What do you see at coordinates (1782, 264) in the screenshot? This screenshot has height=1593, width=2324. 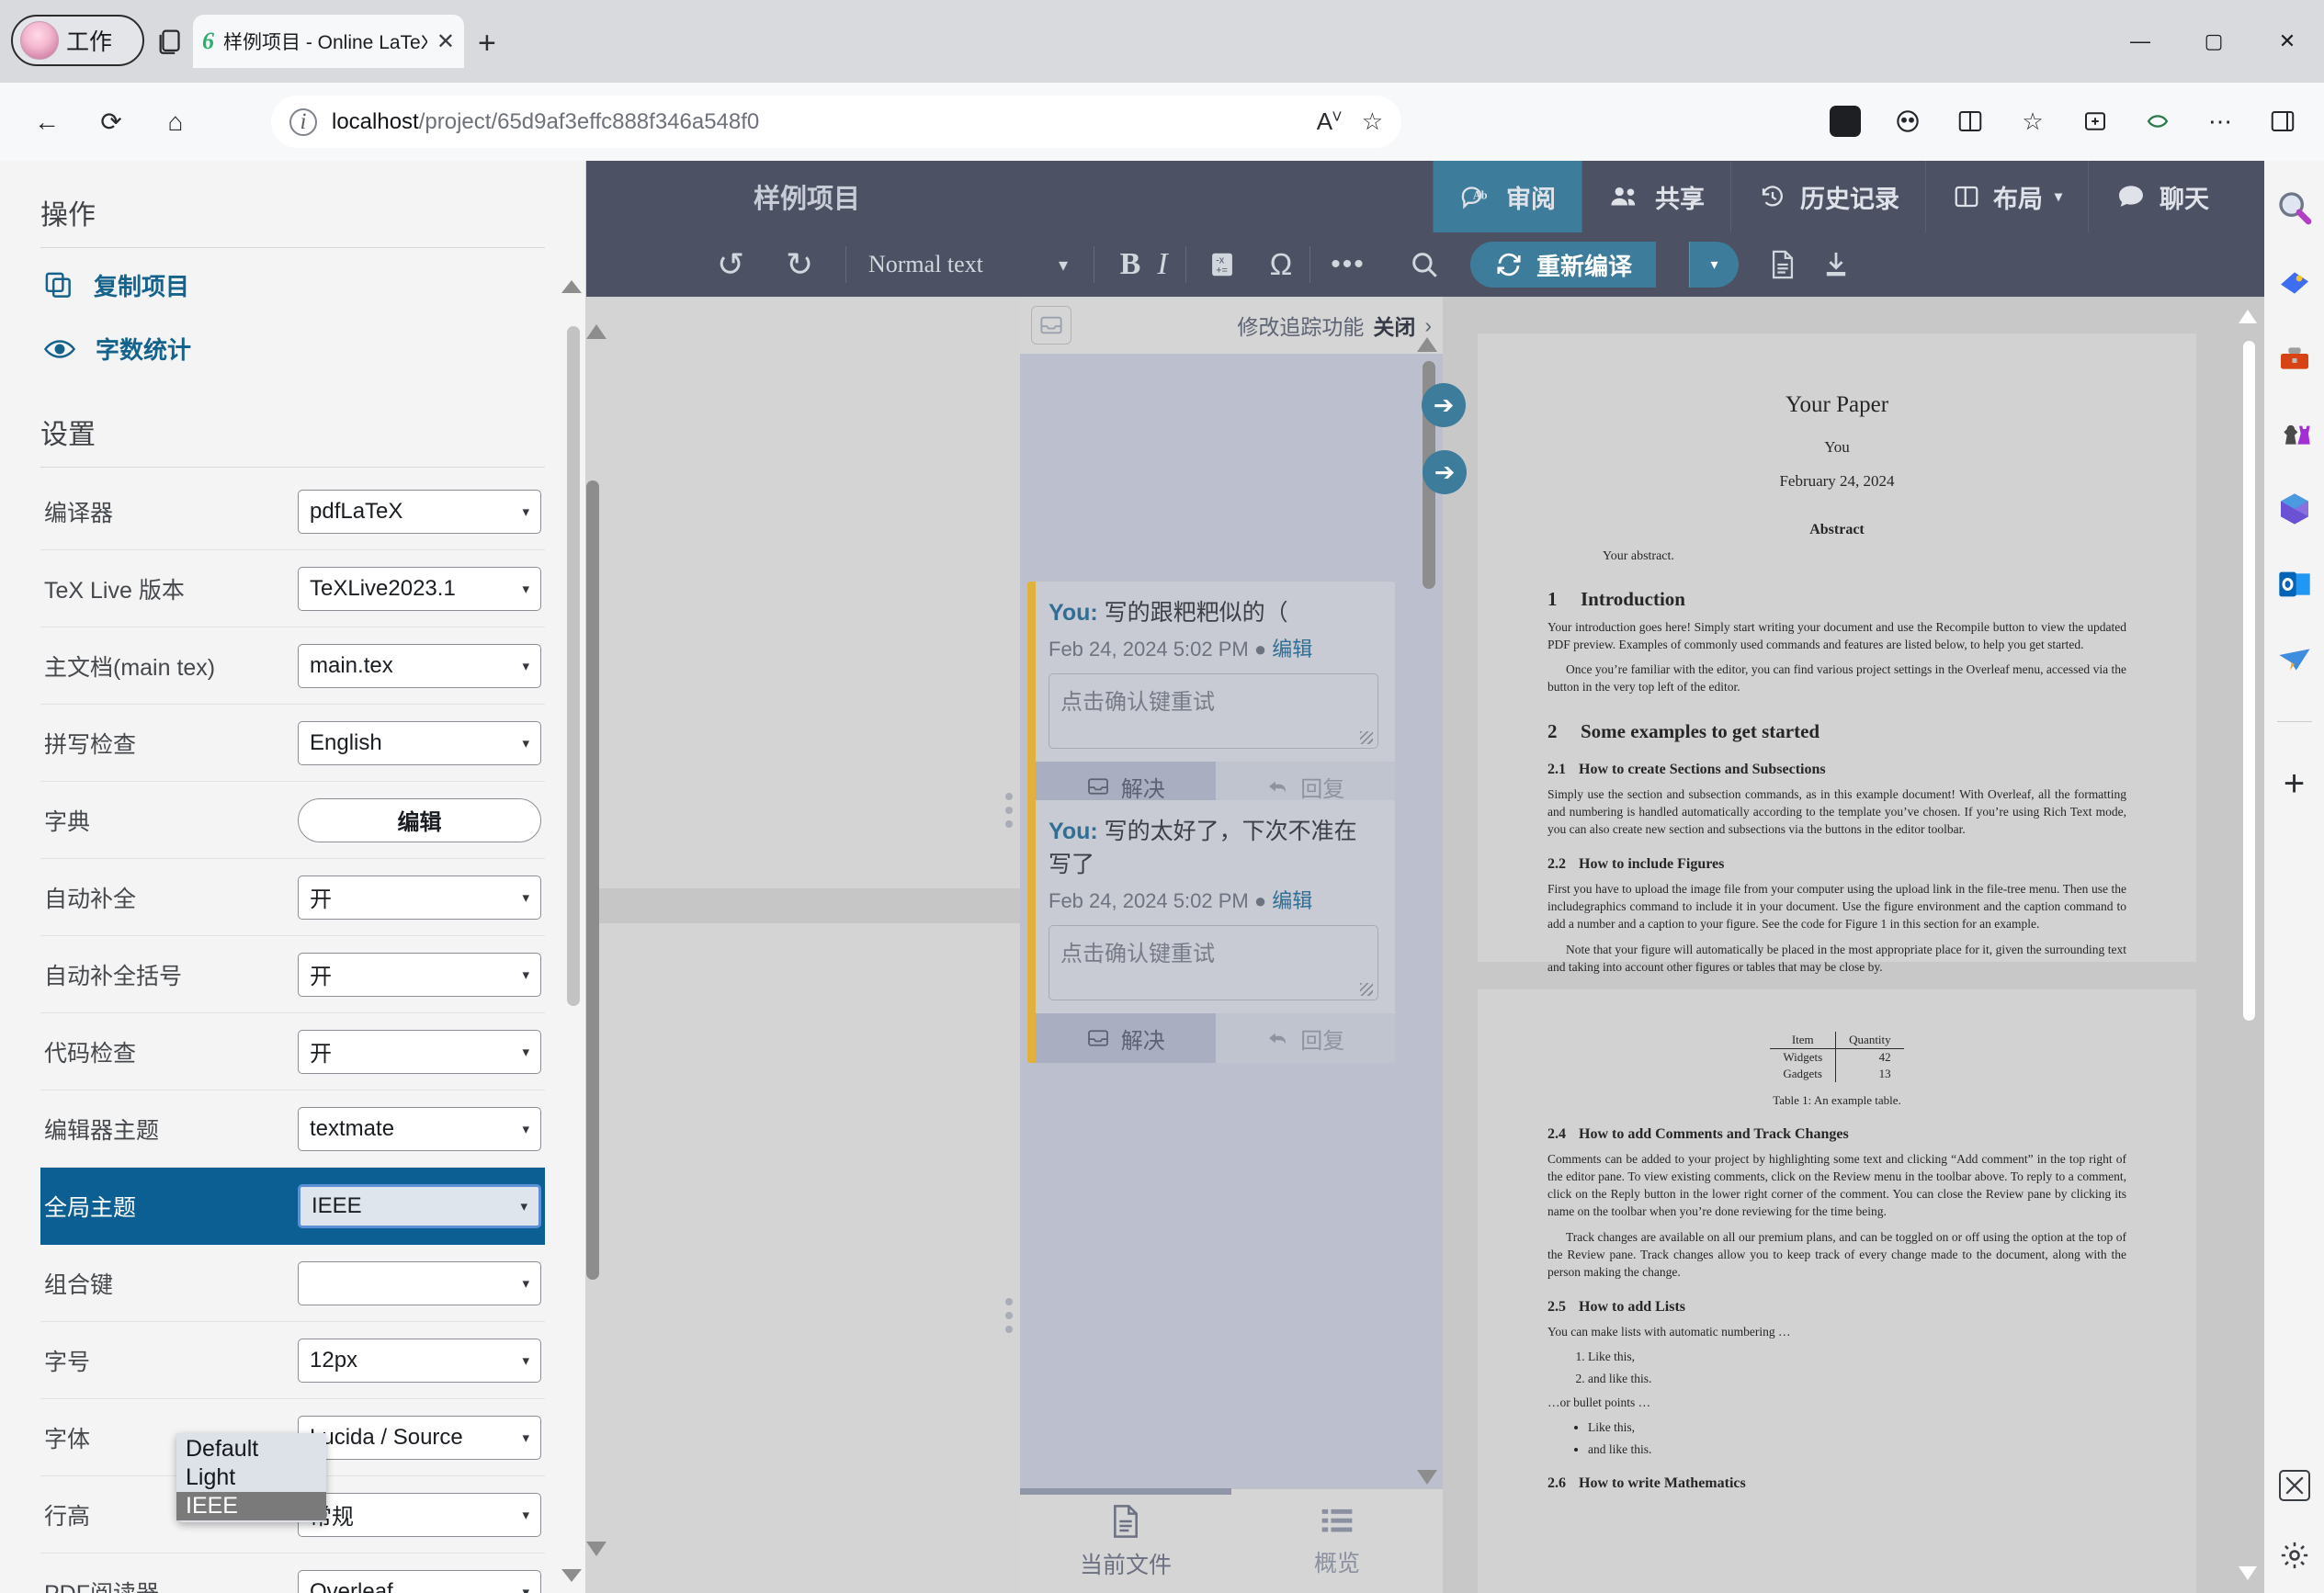 I see `document-icon` at bounding box center [1782, 264].